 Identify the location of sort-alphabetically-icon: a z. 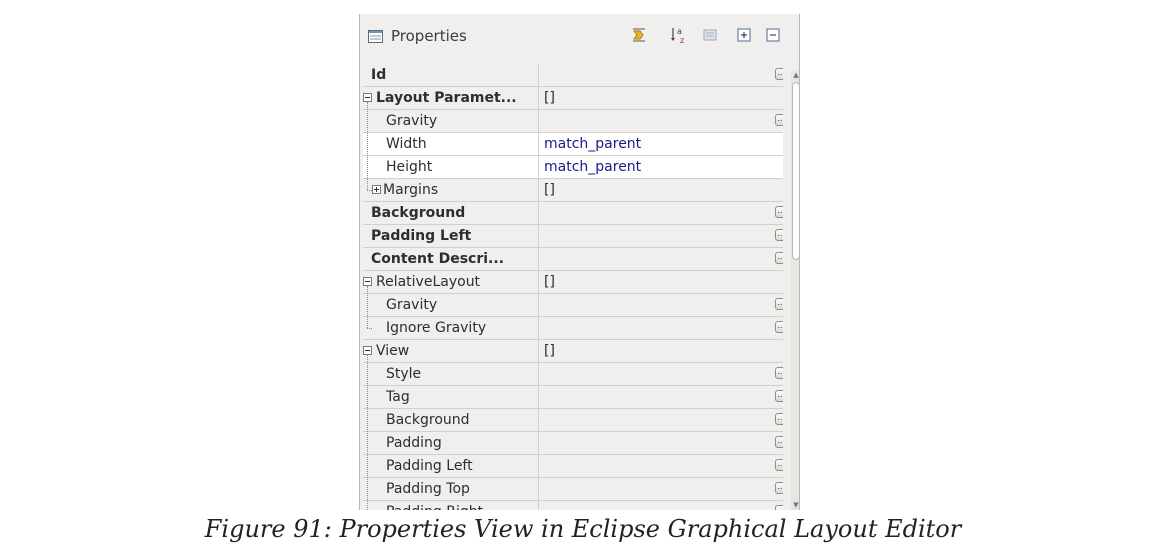
(677, 35).